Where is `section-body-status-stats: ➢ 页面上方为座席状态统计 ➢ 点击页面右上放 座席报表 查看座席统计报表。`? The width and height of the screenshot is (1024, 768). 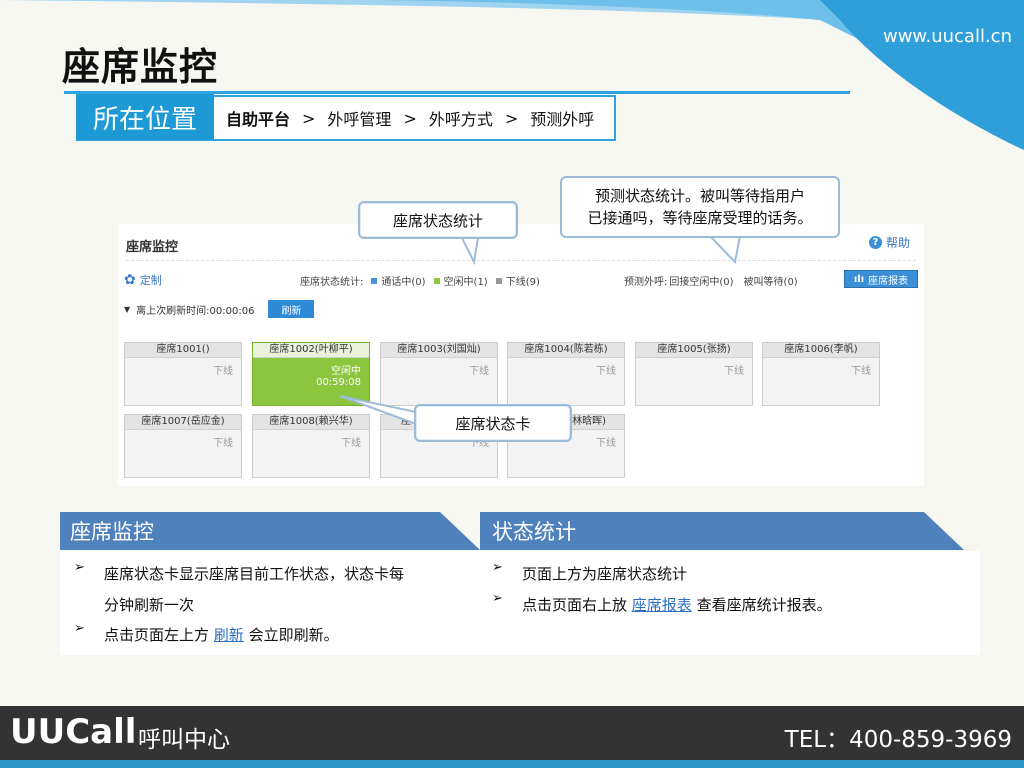
section-body-status-stats: ➢ 页面上方为座席状态统计 ➢ 点击页面右上放 座席报表 查看座席统计报表。 is located at coordinates (730, 603).